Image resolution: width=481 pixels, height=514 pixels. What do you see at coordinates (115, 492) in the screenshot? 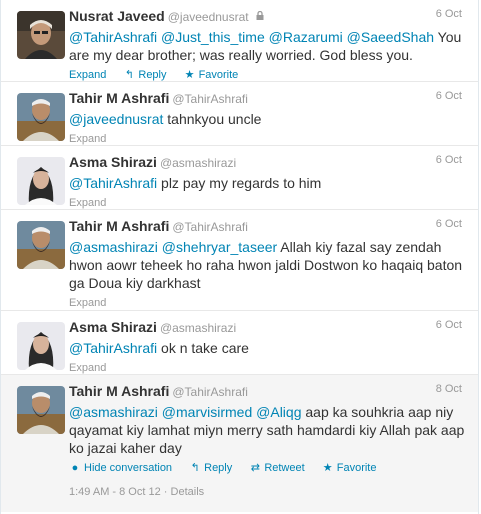
I see `full-timestamp: 1:49 AM - 8 Oct 12` at bounding box center [115, 492].